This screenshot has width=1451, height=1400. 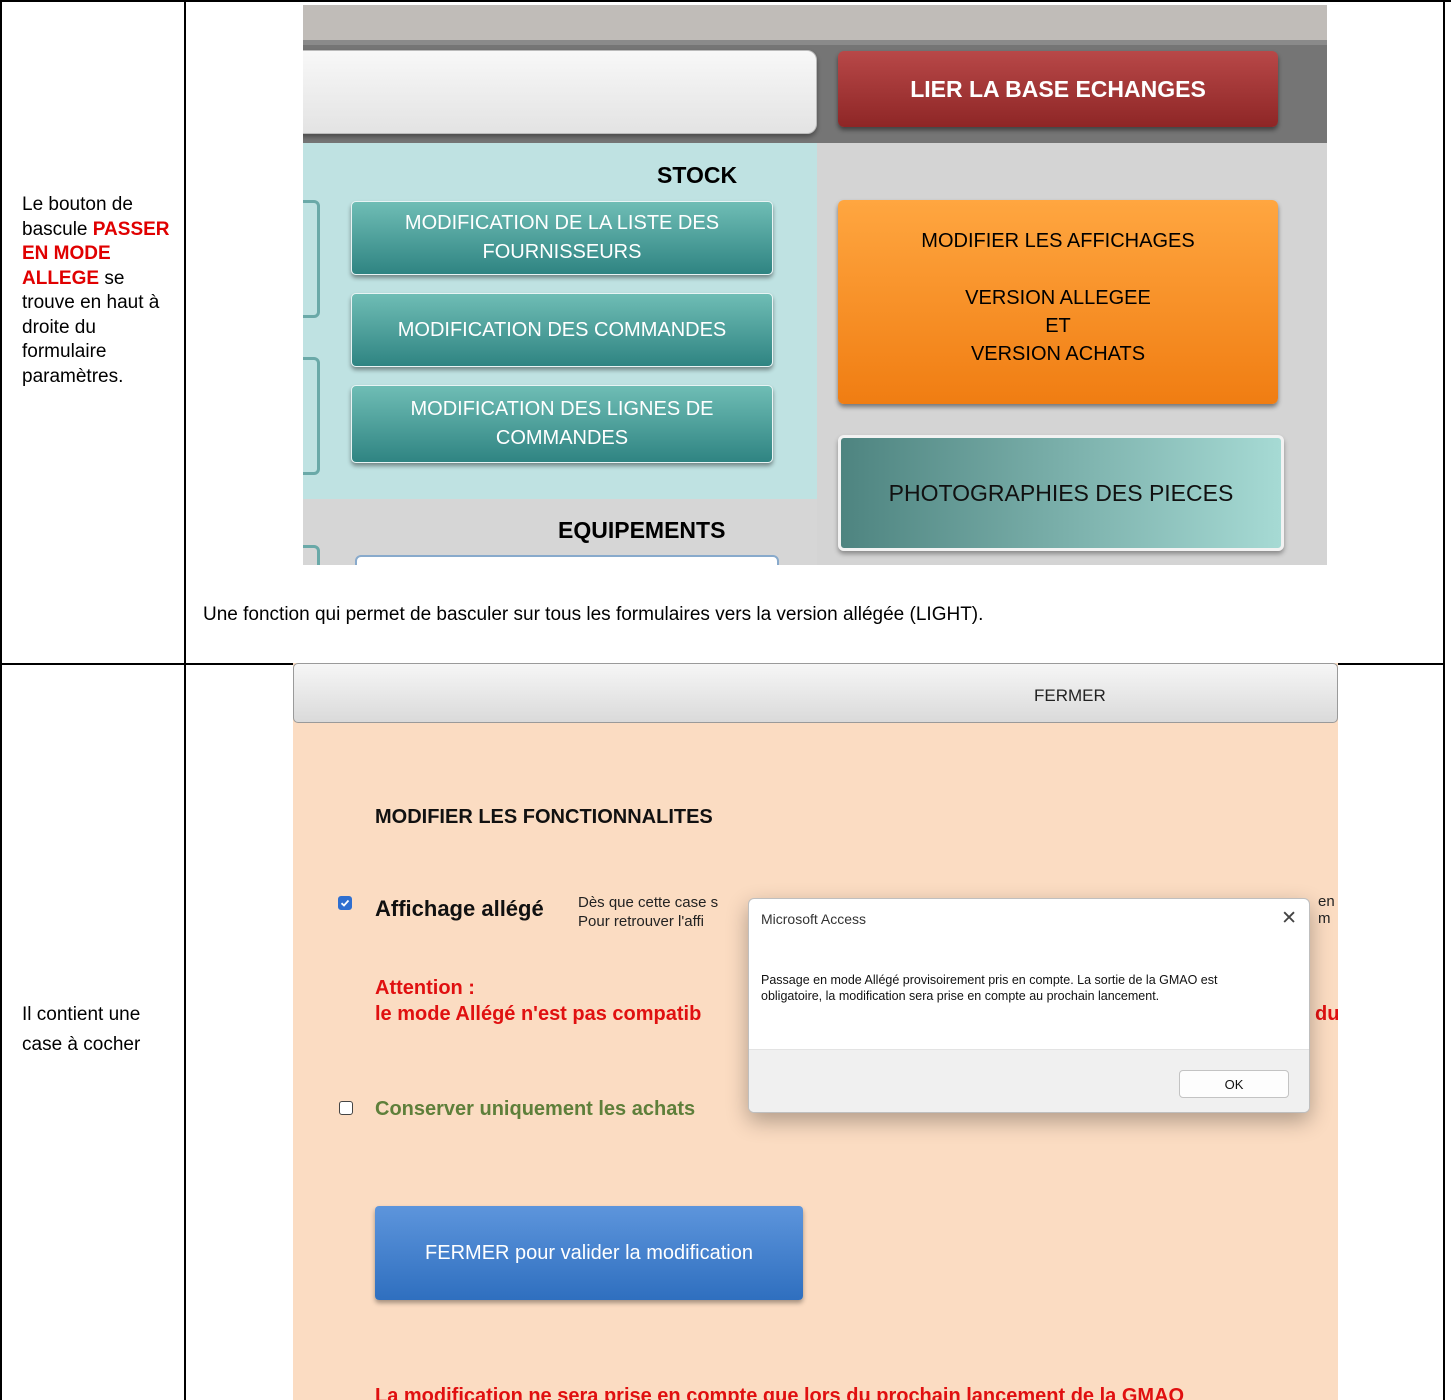 What do you see at coordinates (560, 92) in the screenshot?
I see `gray-header-button` at bounding box center [560, 92].